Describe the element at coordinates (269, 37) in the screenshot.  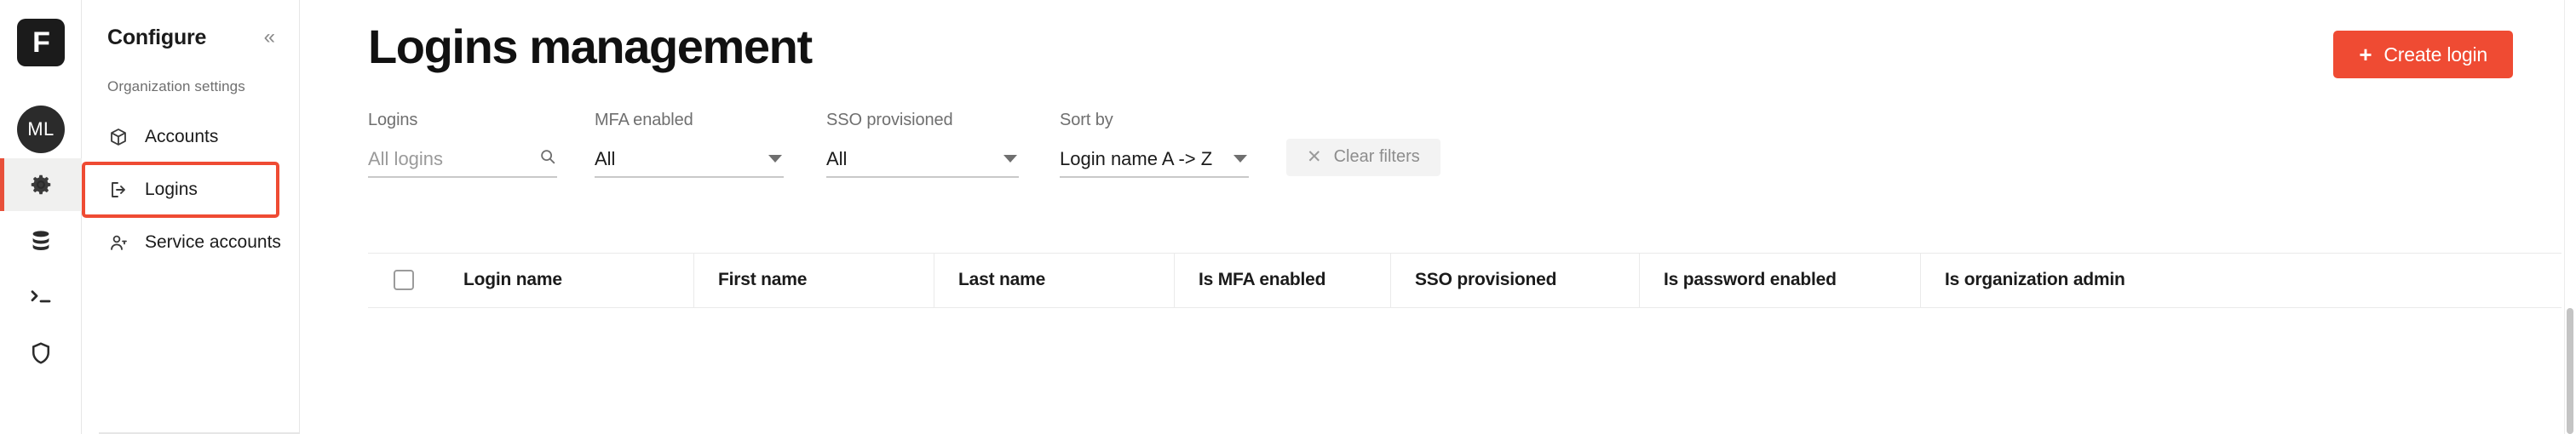
I see `collapse-sidebar-icon: «` at that location.